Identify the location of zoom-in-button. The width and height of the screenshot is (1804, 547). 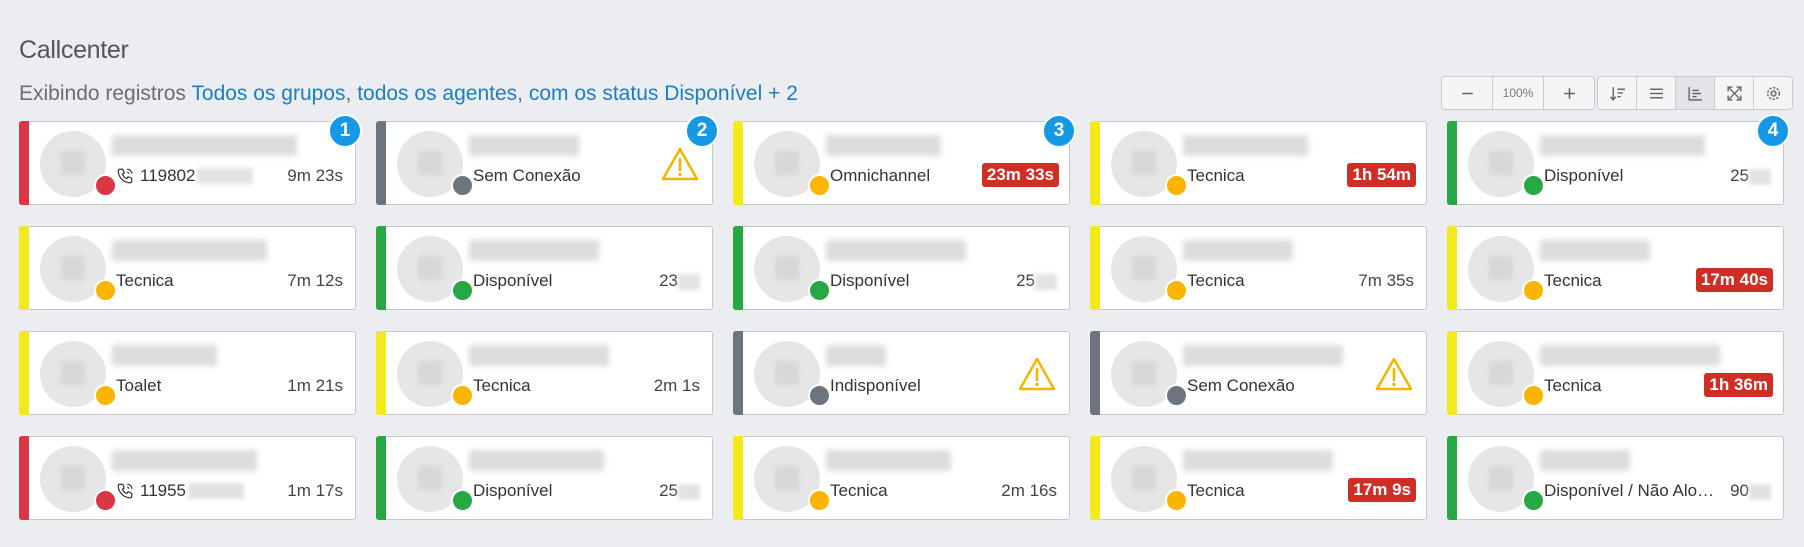
(1569, 93).